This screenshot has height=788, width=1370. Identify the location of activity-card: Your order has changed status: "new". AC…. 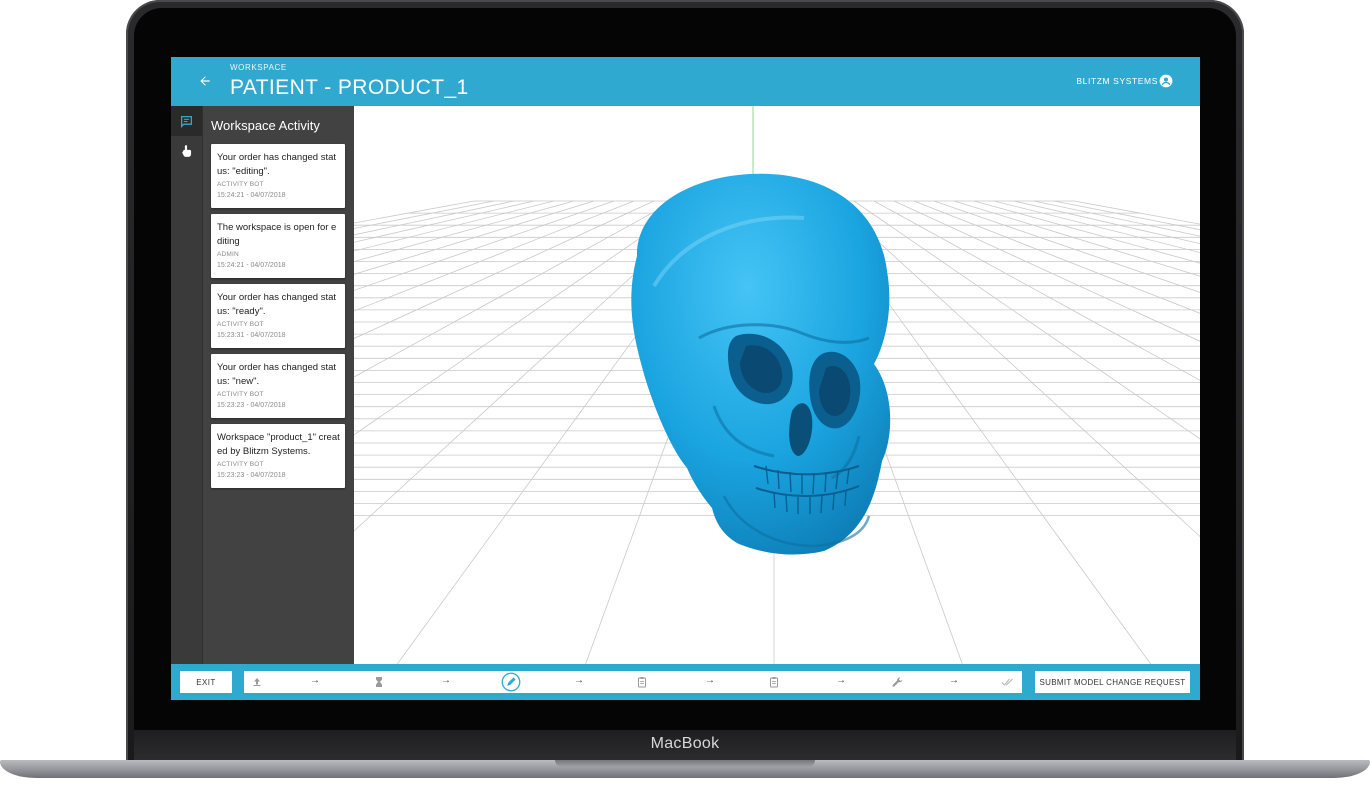
(278, 386).